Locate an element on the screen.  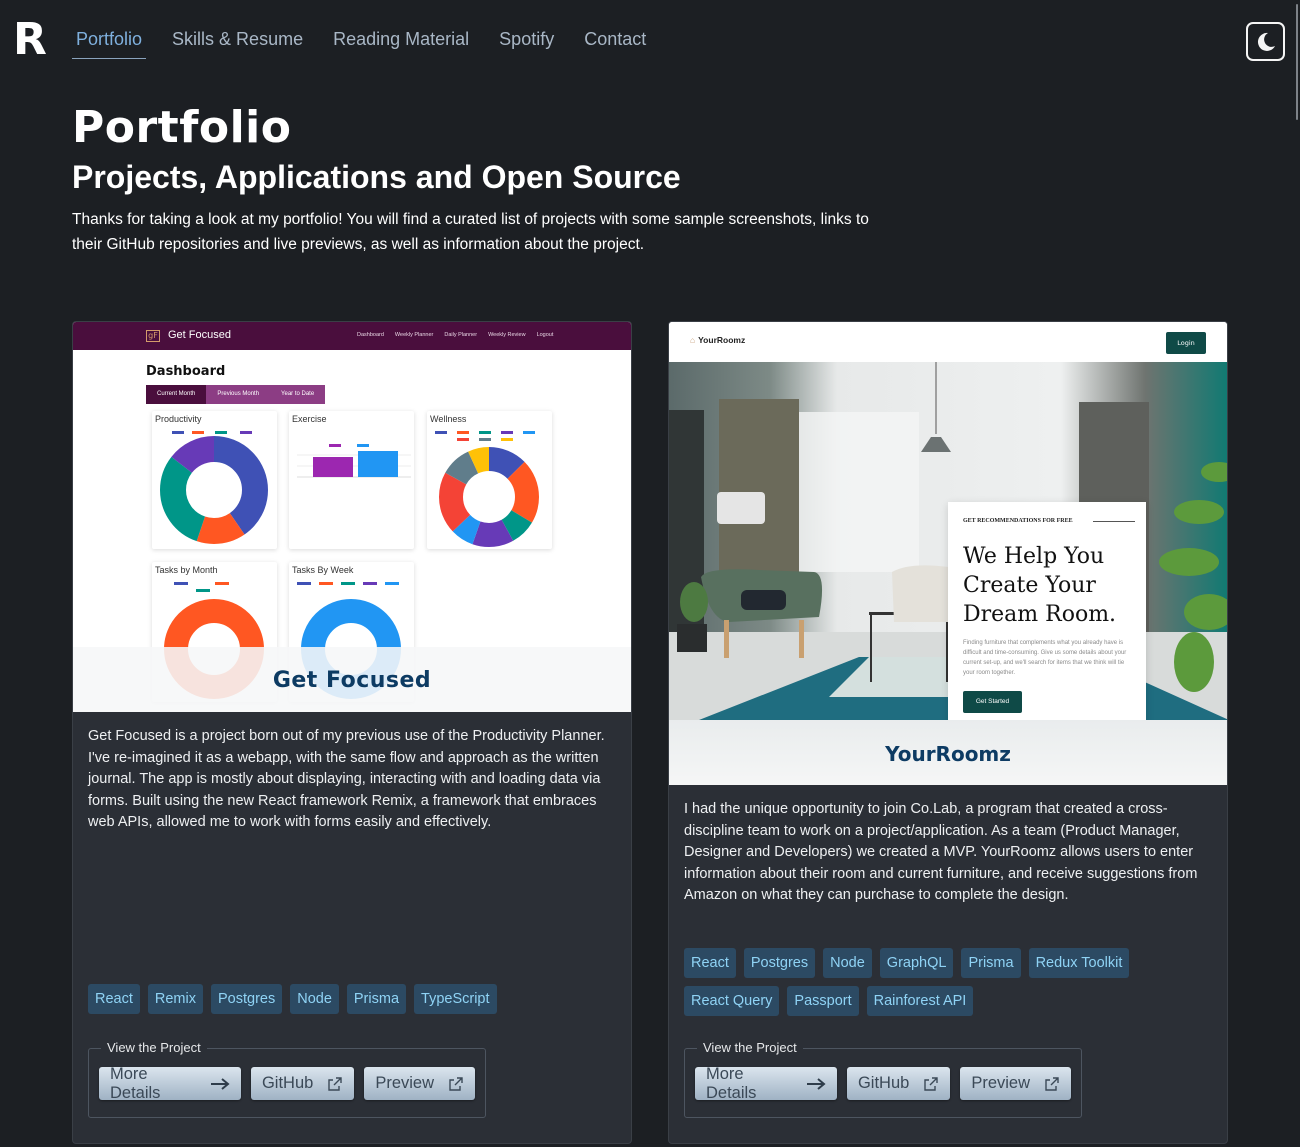
gf-nav-link: Daily Planner is located at coordinates (461, 335).